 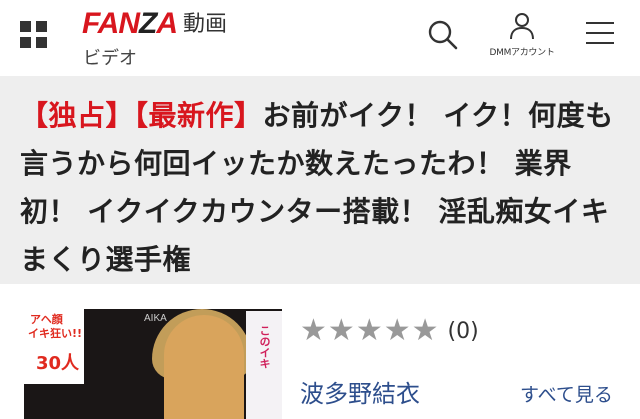 I want to click on rating-stars: ★ ★ ★ ★ ★ (0), so click(x=389, y=331).